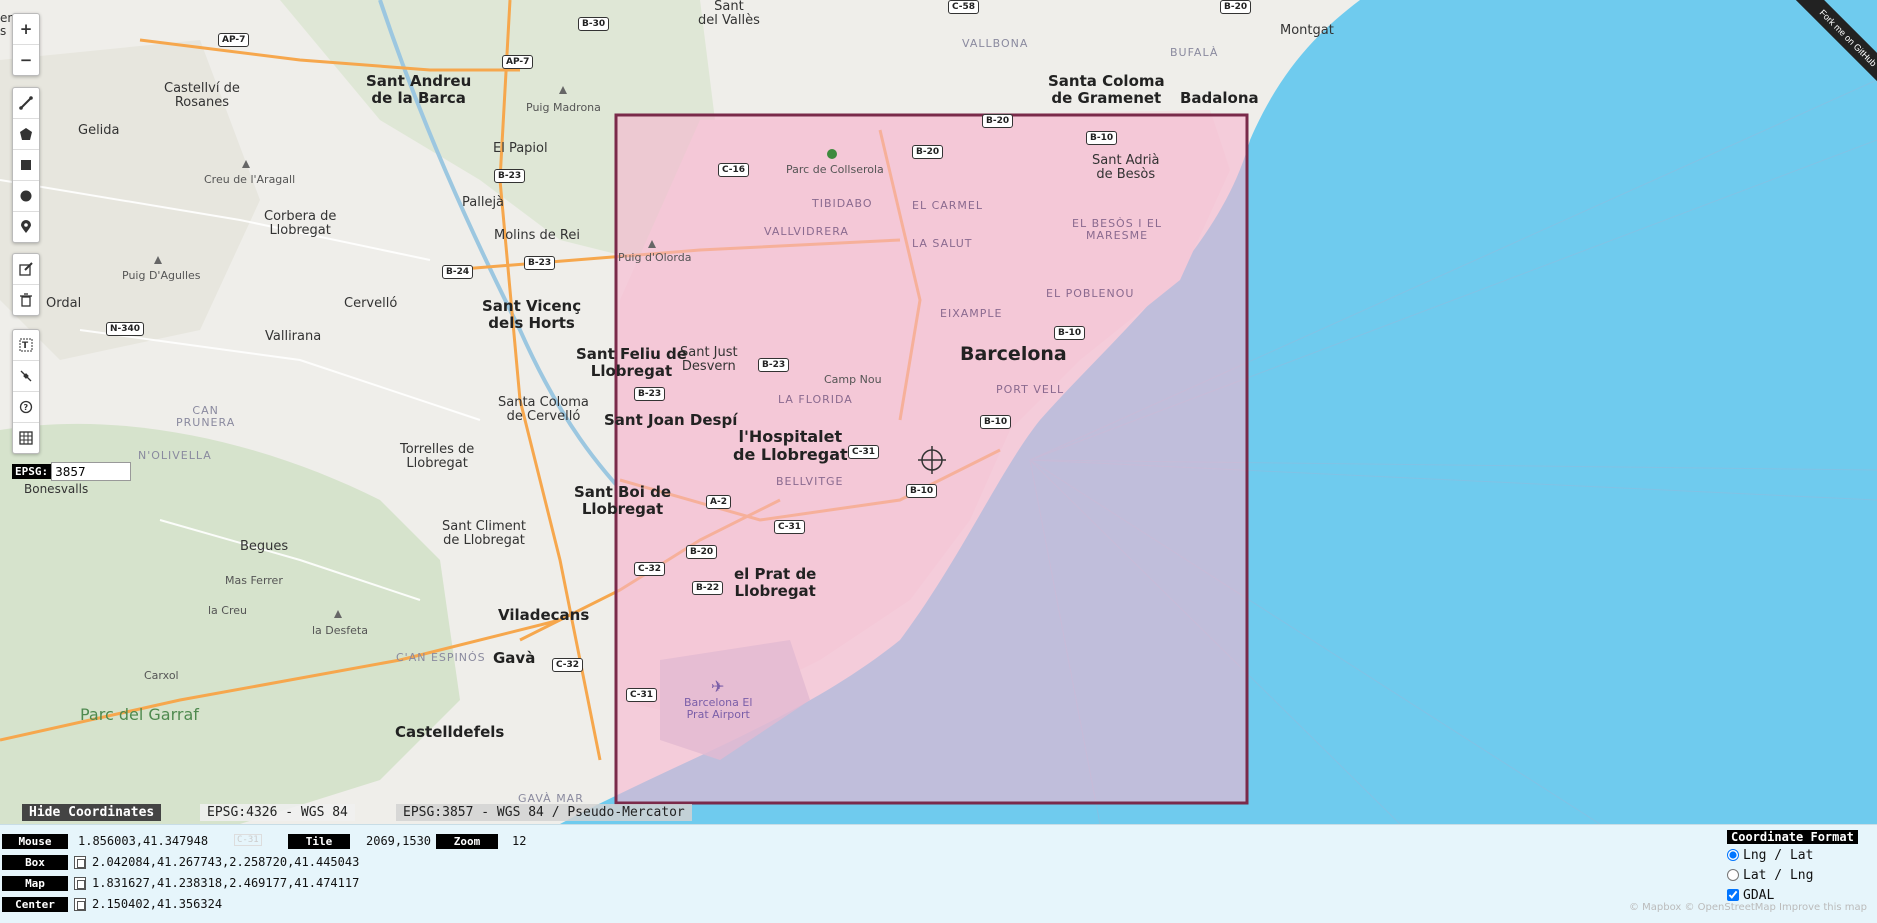 This screenshot has width=1877, height=923. Describe the element at coordinates (1792, 837) in the screenshot. I see `coordinate-format-title: Coordinate Format` at that location.